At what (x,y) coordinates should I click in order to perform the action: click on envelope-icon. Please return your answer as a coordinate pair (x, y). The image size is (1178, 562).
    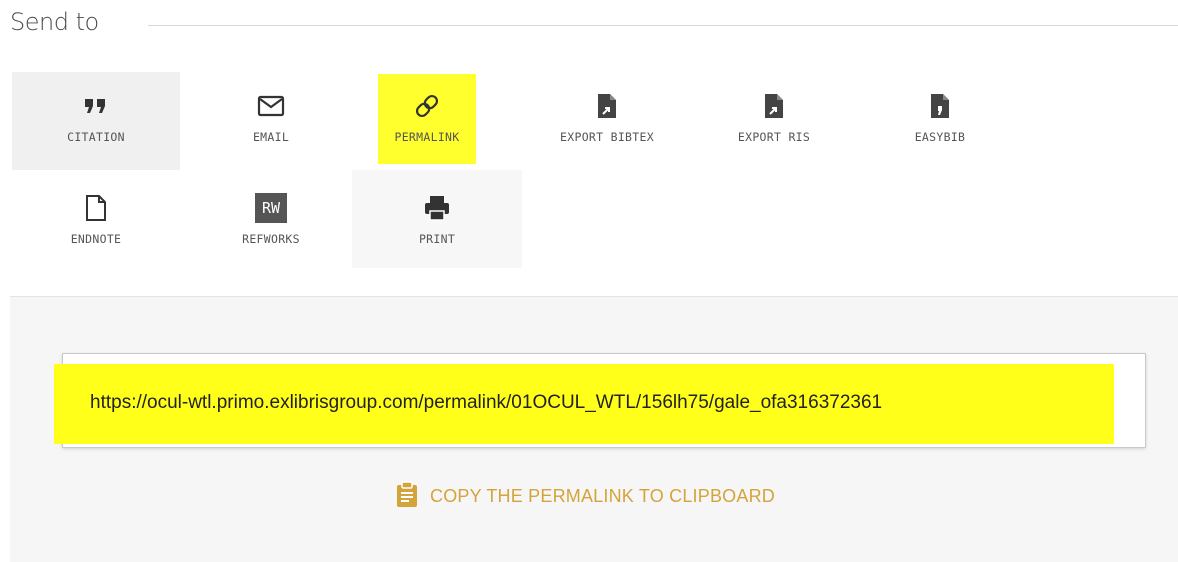
    Looking at the image, I should click on (271, 106).